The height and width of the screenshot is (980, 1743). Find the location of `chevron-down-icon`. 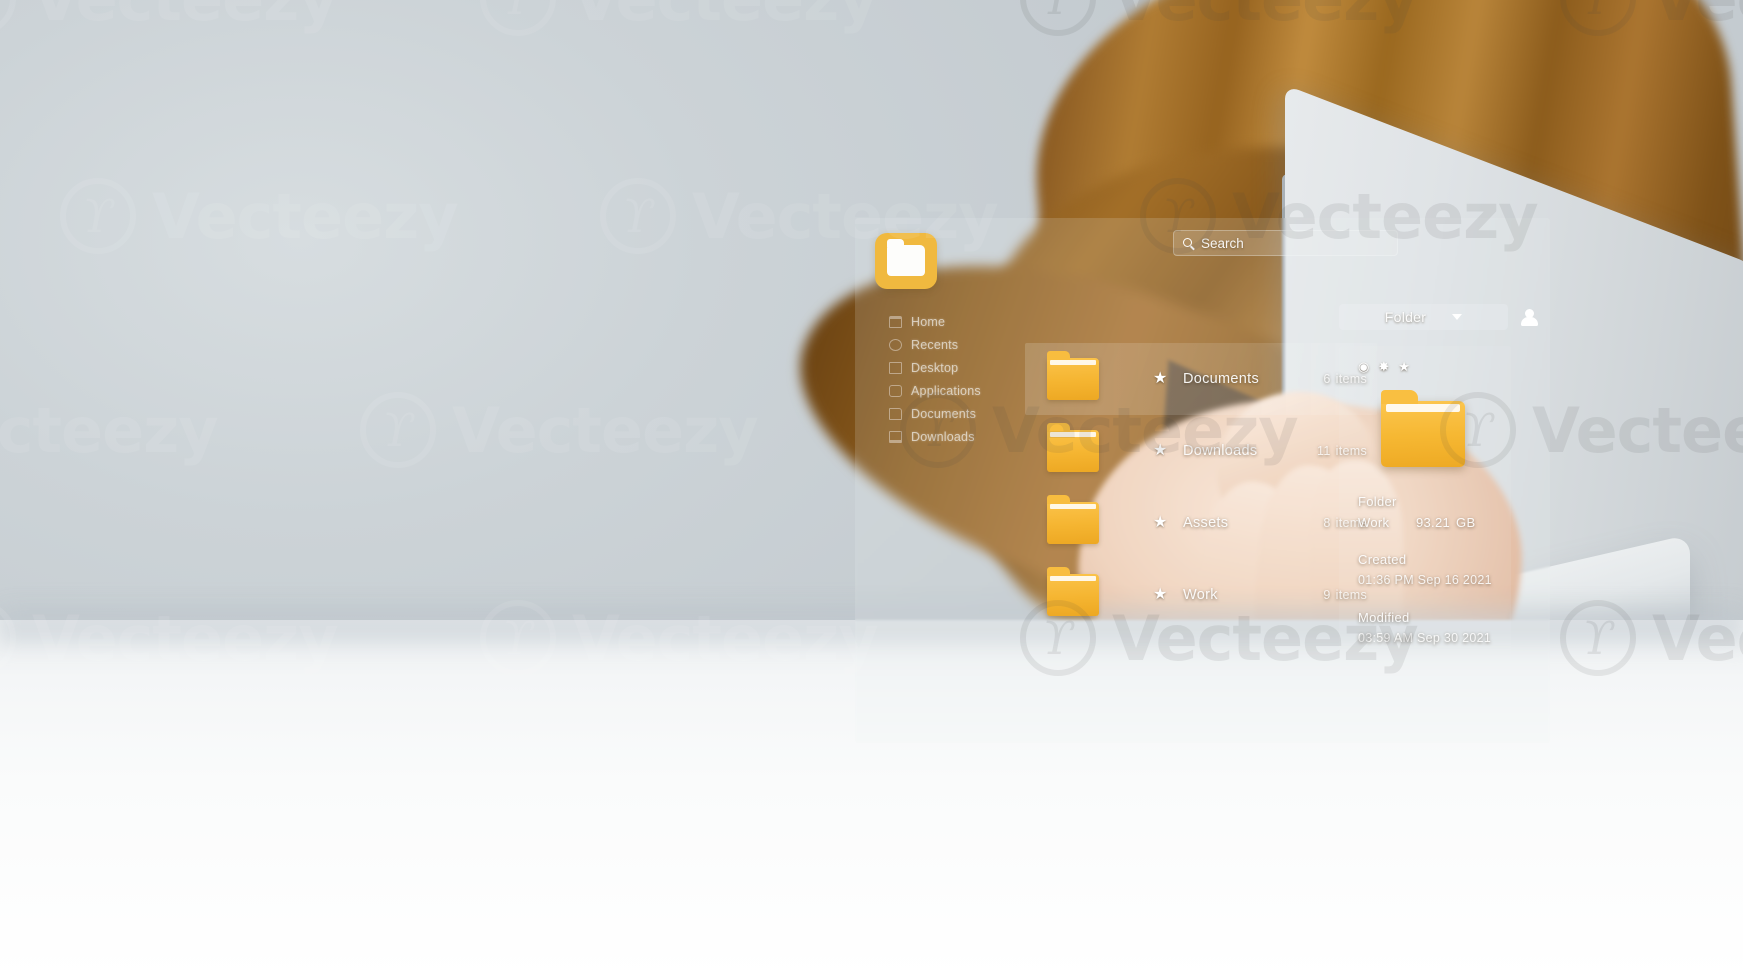

chevron-down-icon is located at coordinates (1457, 317).